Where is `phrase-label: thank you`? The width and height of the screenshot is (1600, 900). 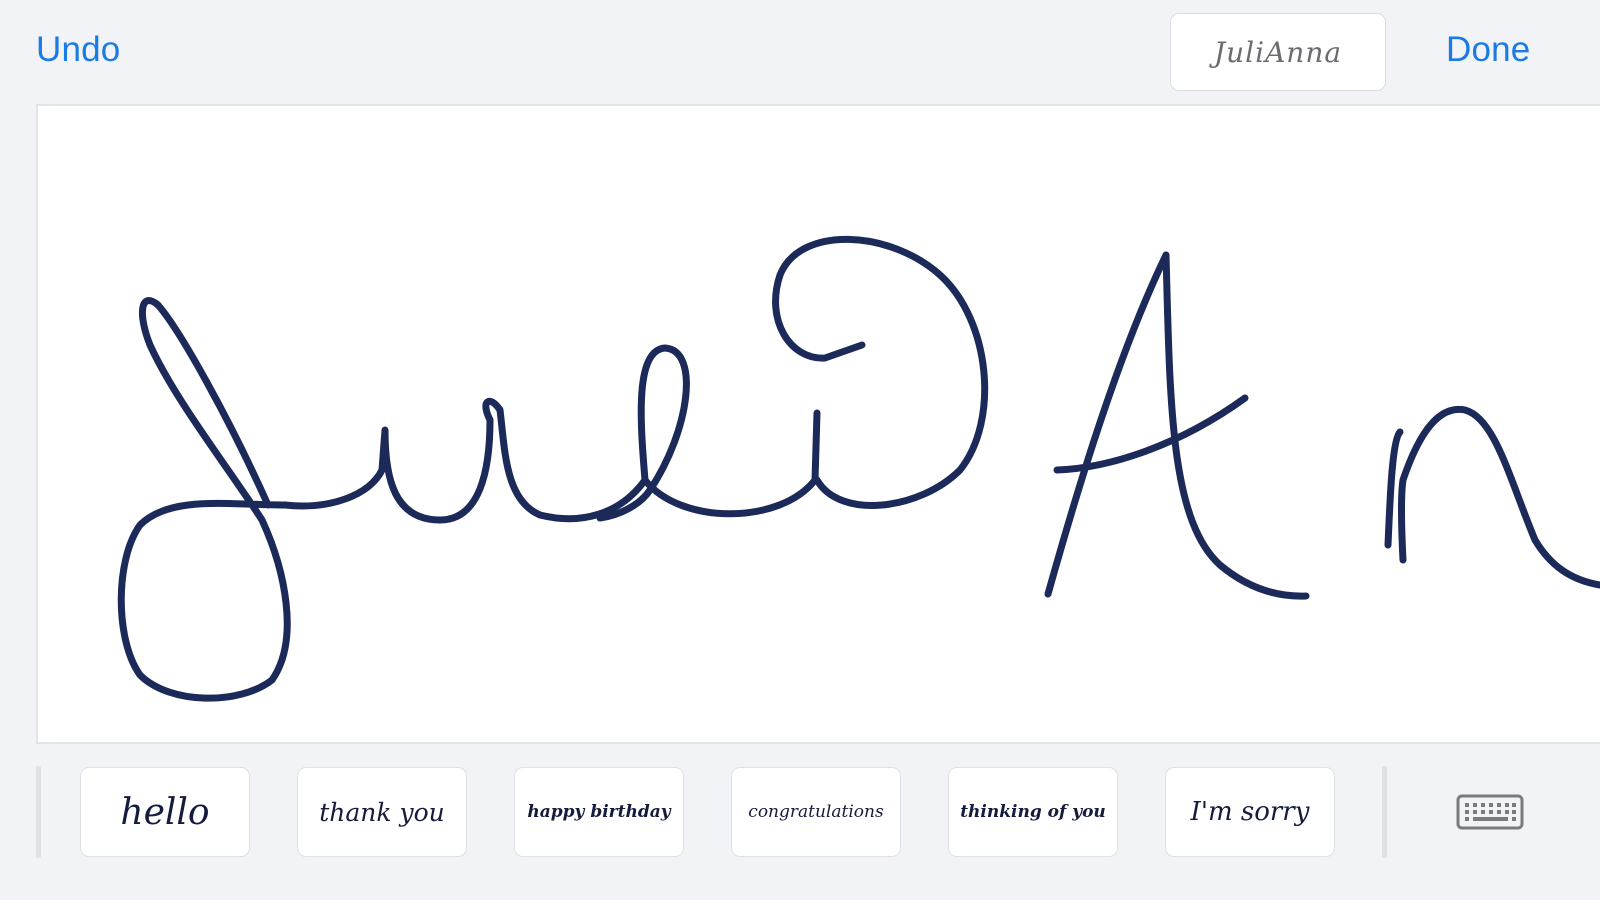 phrase-label: thank you is located at coordinates (382, 812).